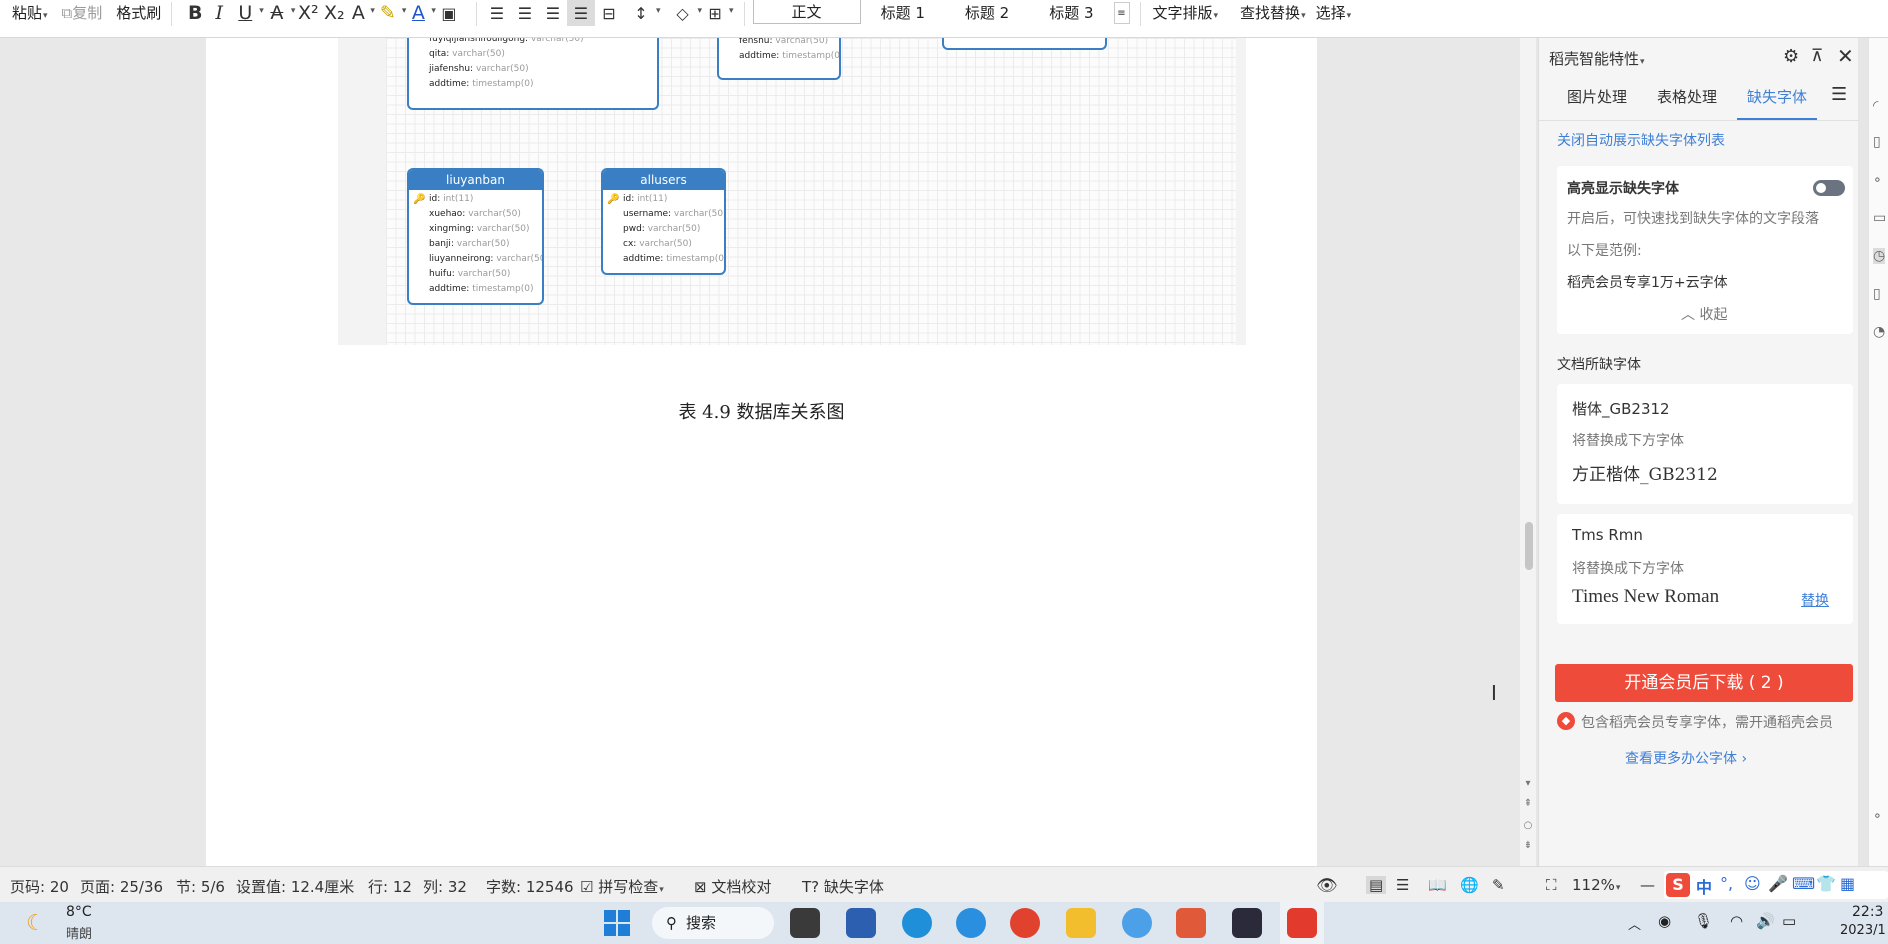  Describe the element at coordinates (1687, 96) in the screenshot. I see `tab-table-processing: 表格处理` at that location.